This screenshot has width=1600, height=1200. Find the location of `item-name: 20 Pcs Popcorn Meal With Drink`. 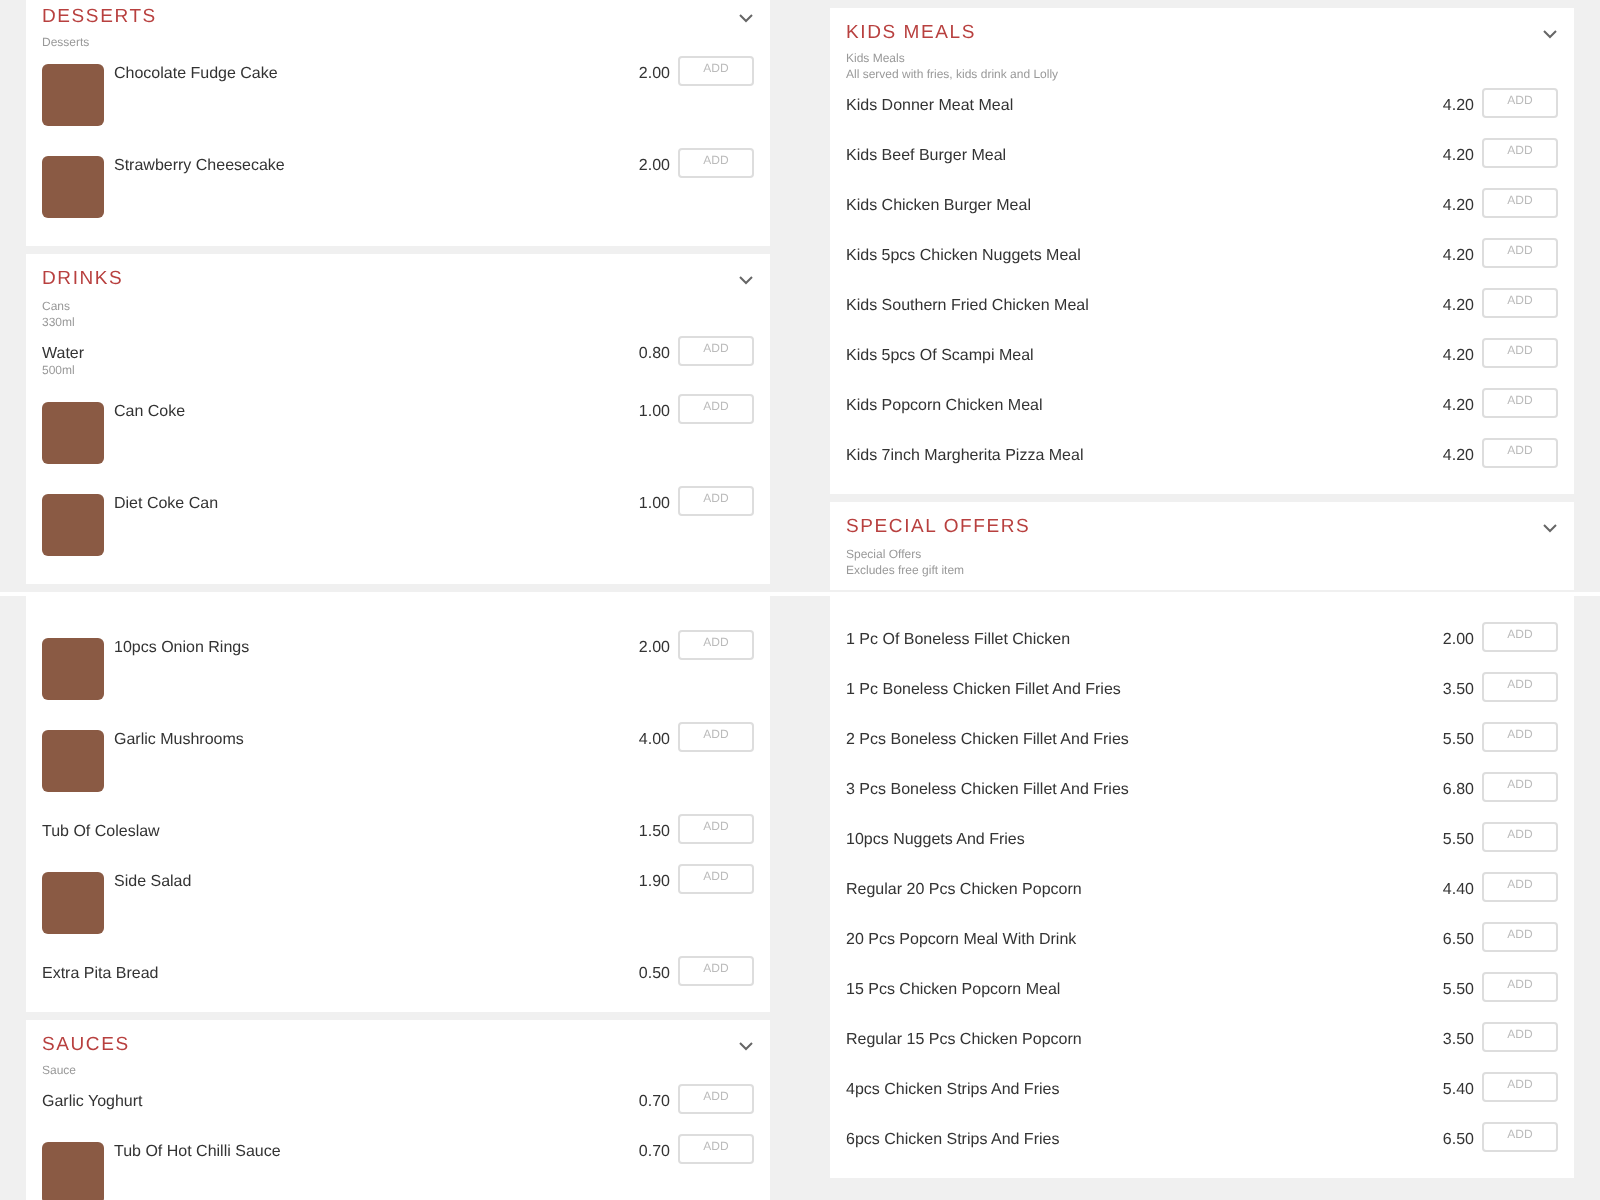

item-name: 20 Pcs Popcorn Meal With Drink is located at coordinates (961, 939).